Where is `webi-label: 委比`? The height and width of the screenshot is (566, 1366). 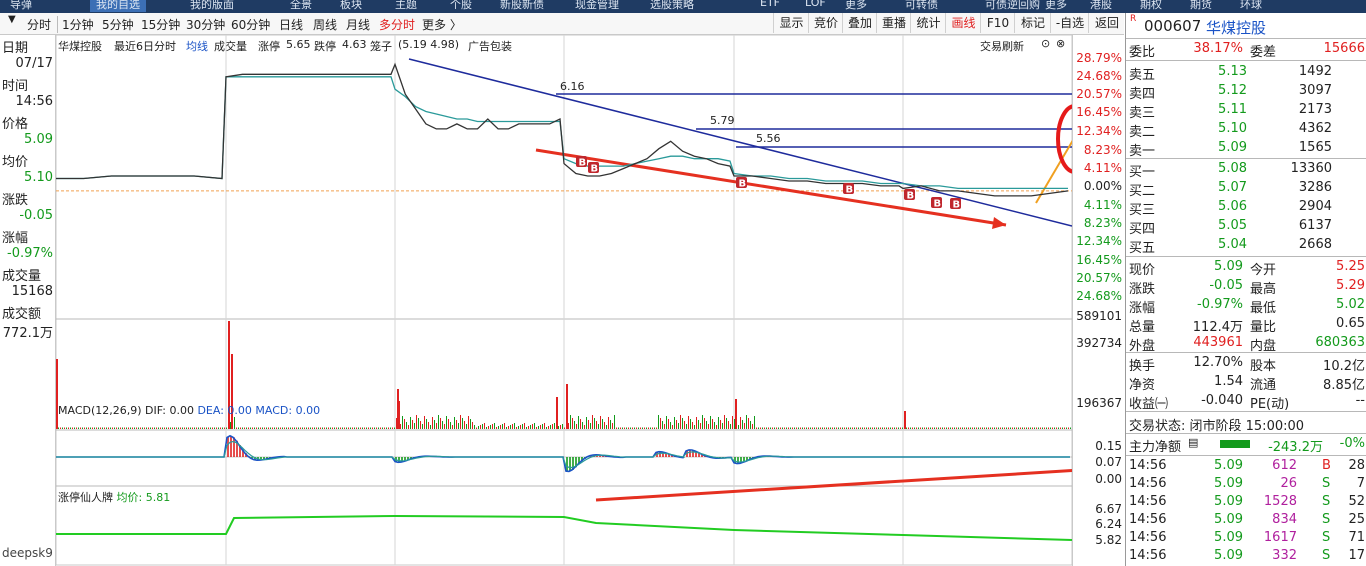 webi-label: 委比 is located at coordinates (1142, 52).